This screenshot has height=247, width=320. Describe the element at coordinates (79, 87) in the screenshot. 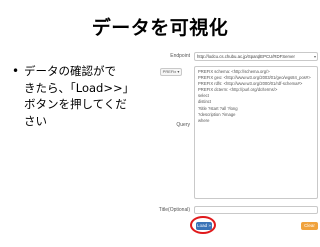

I see `instruction-line: きたら、「Load>>」` at that location.